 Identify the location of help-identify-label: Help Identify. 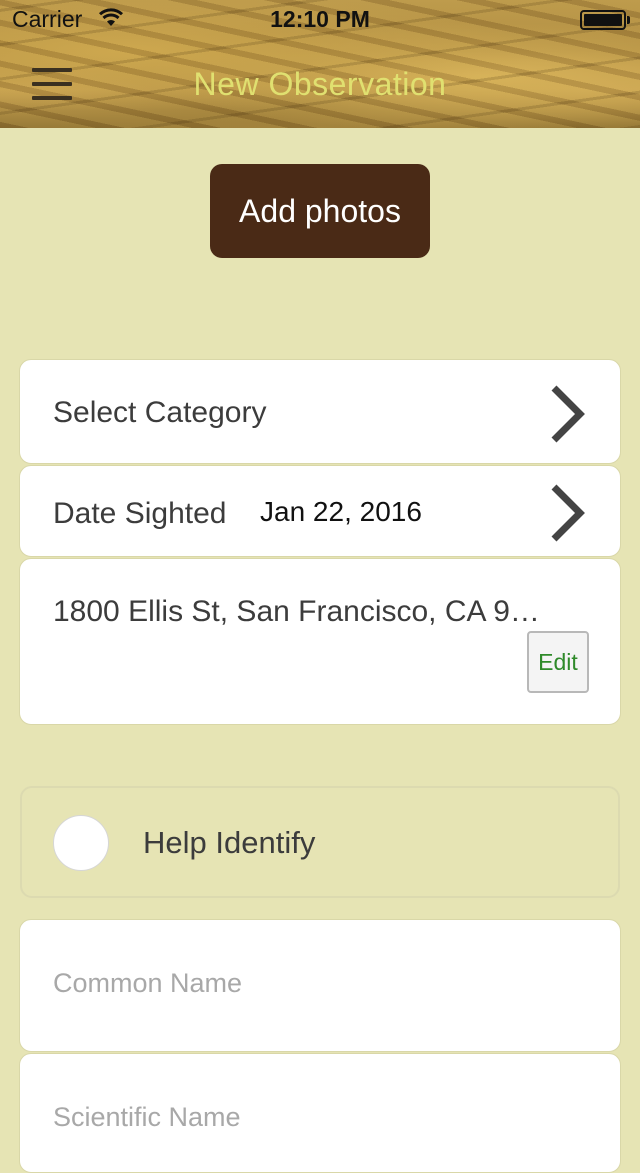
(229, 842).